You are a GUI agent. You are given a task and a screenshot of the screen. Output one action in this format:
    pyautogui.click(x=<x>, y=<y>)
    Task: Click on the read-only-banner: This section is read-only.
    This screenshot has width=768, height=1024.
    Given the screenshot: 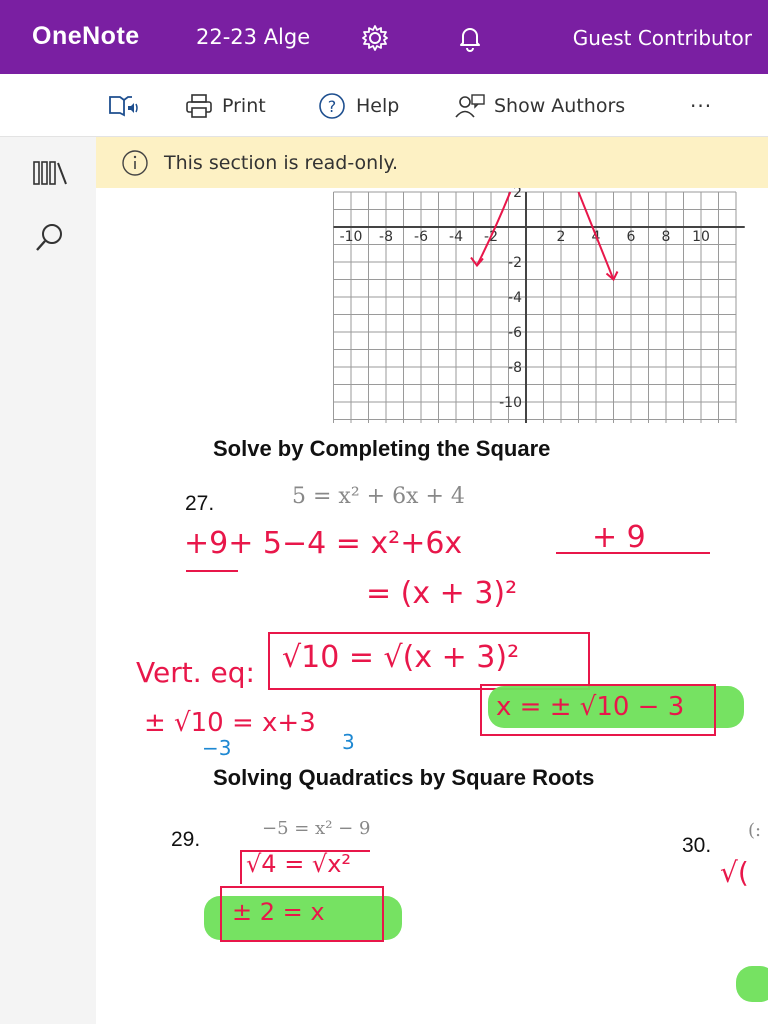 What is the action you would take?
    pyautogui.click(x=432, y=162)
    